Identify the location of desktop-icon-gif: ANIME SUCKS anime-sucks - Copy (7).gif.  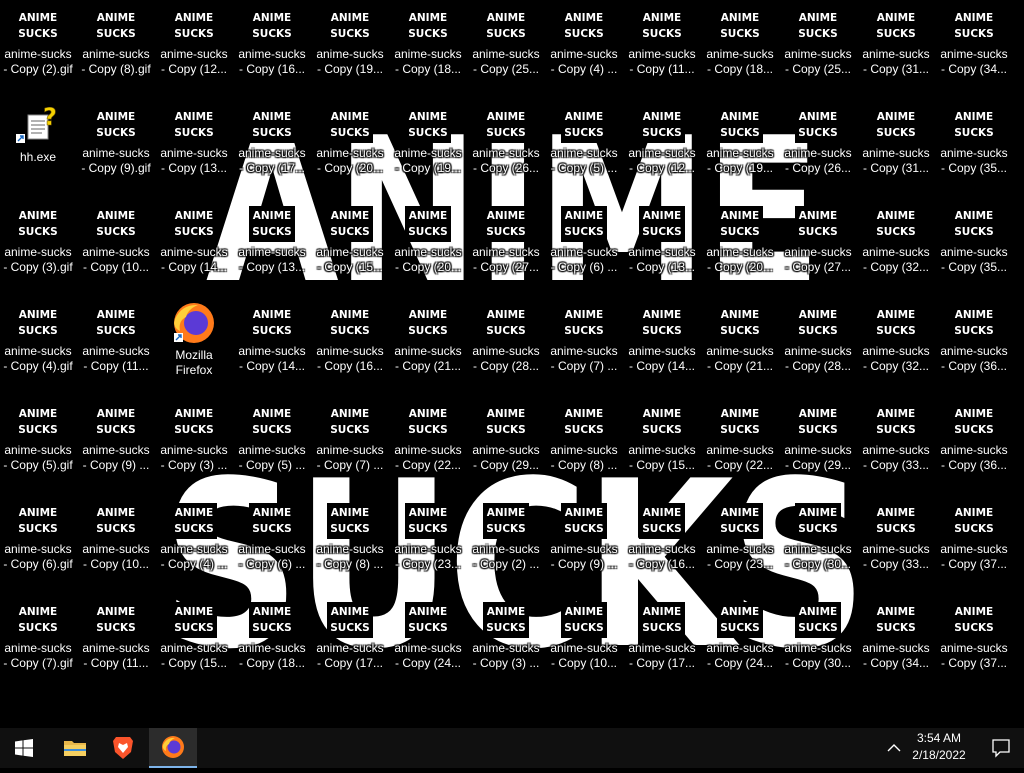
(38, 642).